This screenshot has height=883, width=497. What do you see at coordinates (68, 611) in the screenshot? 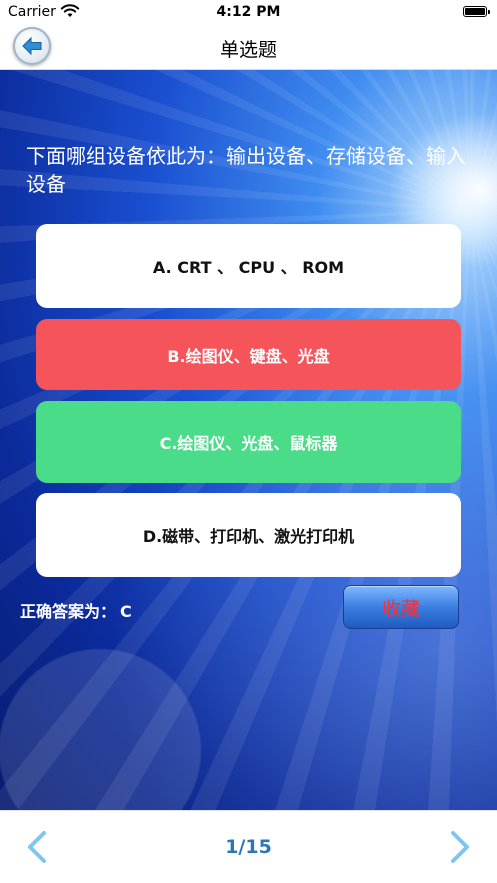
I see `correct-answer-label: 正确答案为：` at bounding box center [68, 611].